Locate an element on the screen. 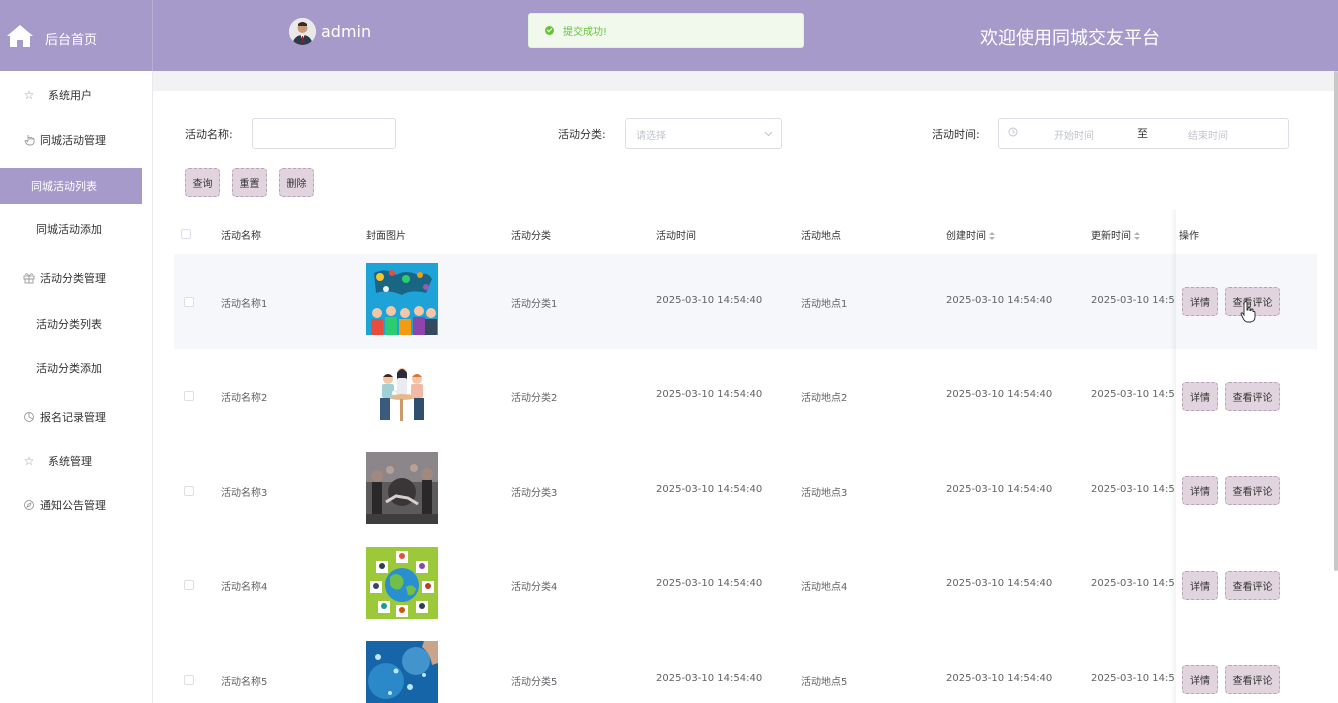  username: admin is located at coordinates (346, 31).